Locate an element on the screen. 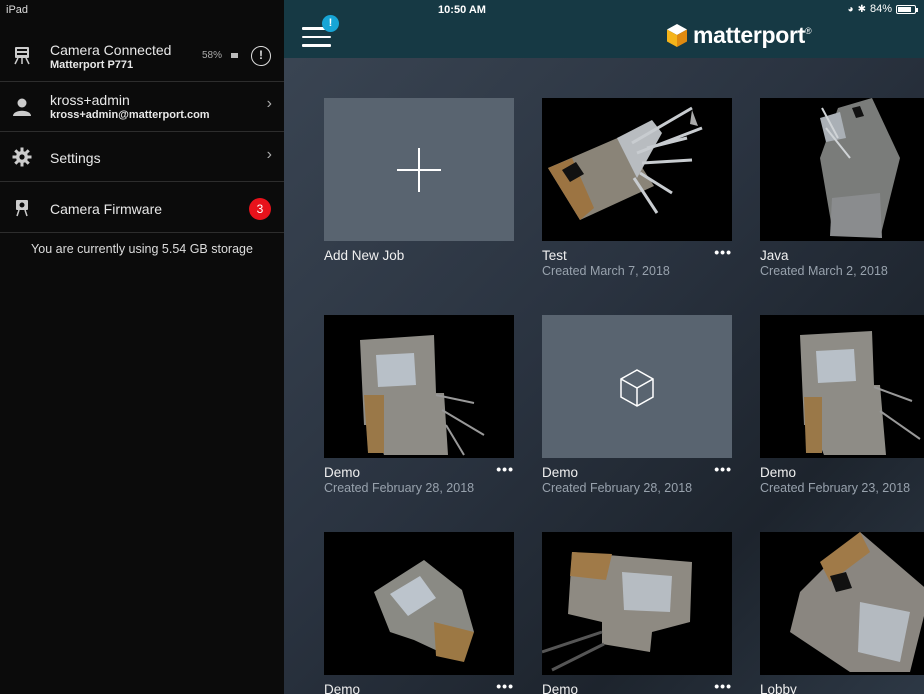  account-name: kross+admin is located at coordinates (90, 100).